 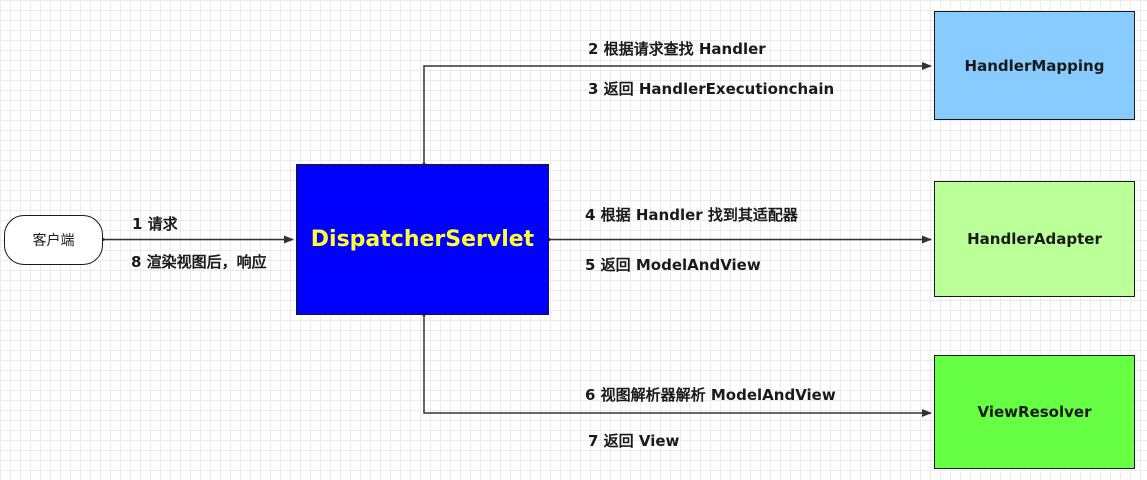 I want to click on client-node-label: 客户端, so click(x=53, y=241).